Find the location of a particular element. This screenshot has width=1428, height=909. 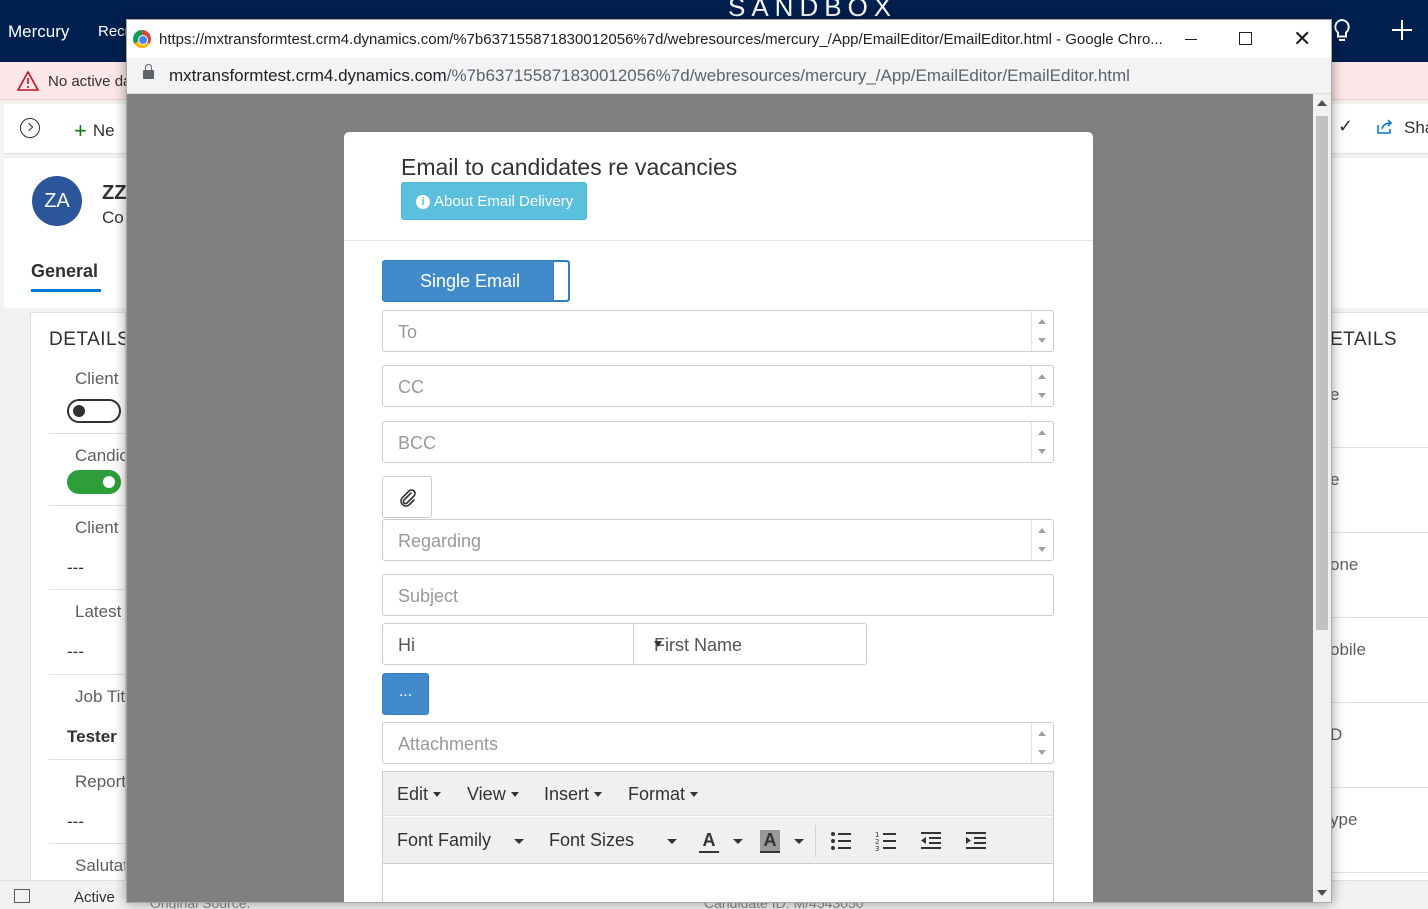

bullet-list-icon is located at coordinates (841, 841).